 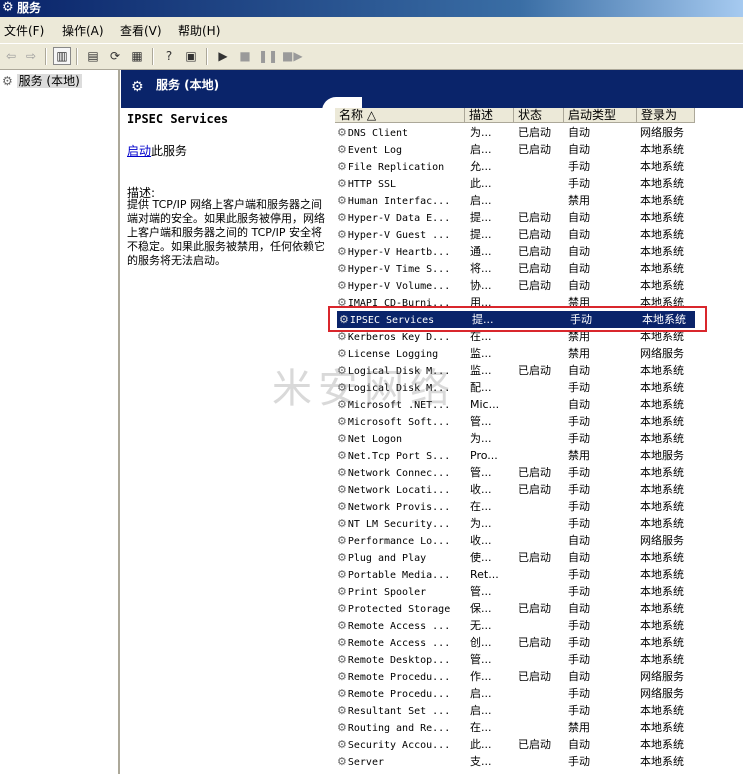 I want to click on service-row: ⚙Hyper-V Volume... 协... 已启动 自动 本地系统, so click(x=539, y=285).